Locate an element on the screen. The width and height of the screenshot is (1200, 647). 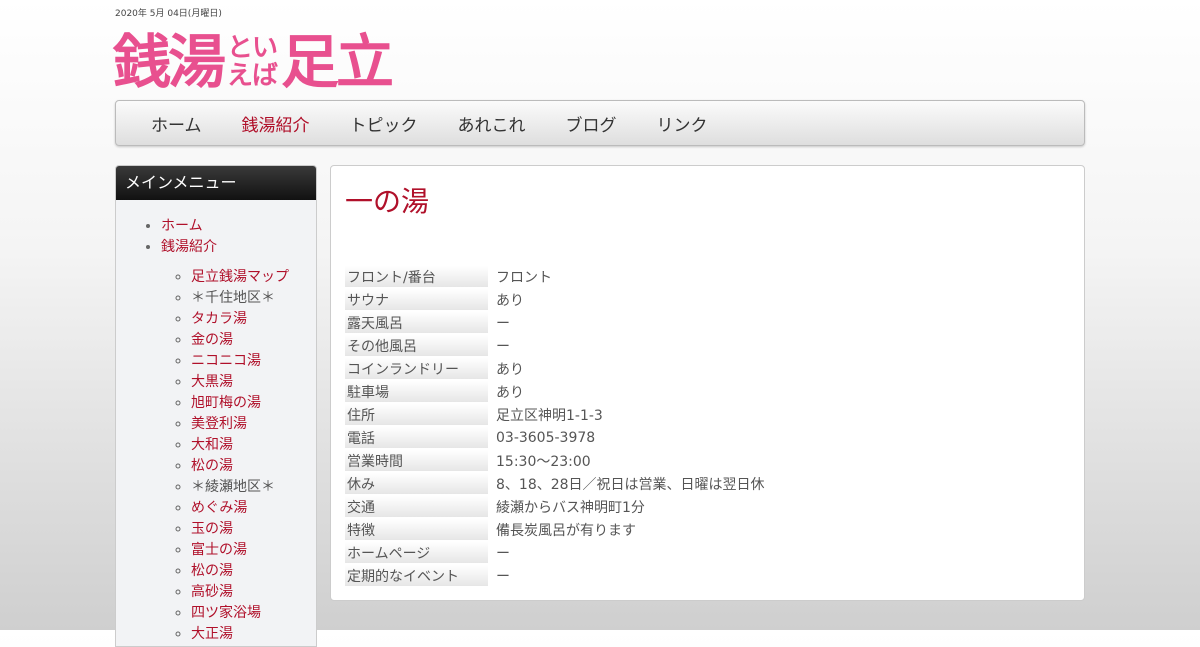
table-row: 休み 8、18、28日／祝日は営業、日曜は翌日休 is located at coordinates (555, 483).